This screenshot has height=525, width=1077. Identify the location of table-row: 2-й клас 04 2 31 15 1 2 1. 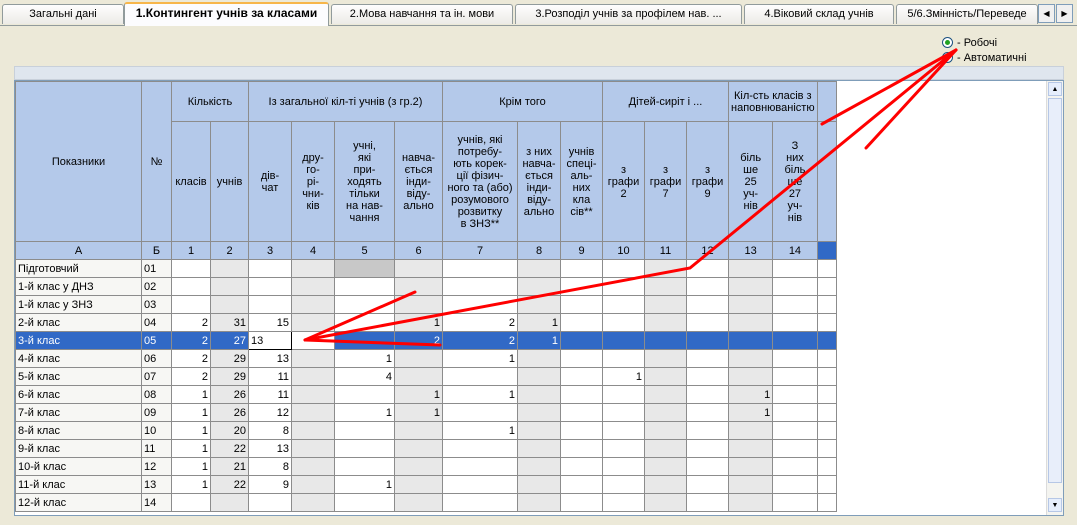
(426, 322).